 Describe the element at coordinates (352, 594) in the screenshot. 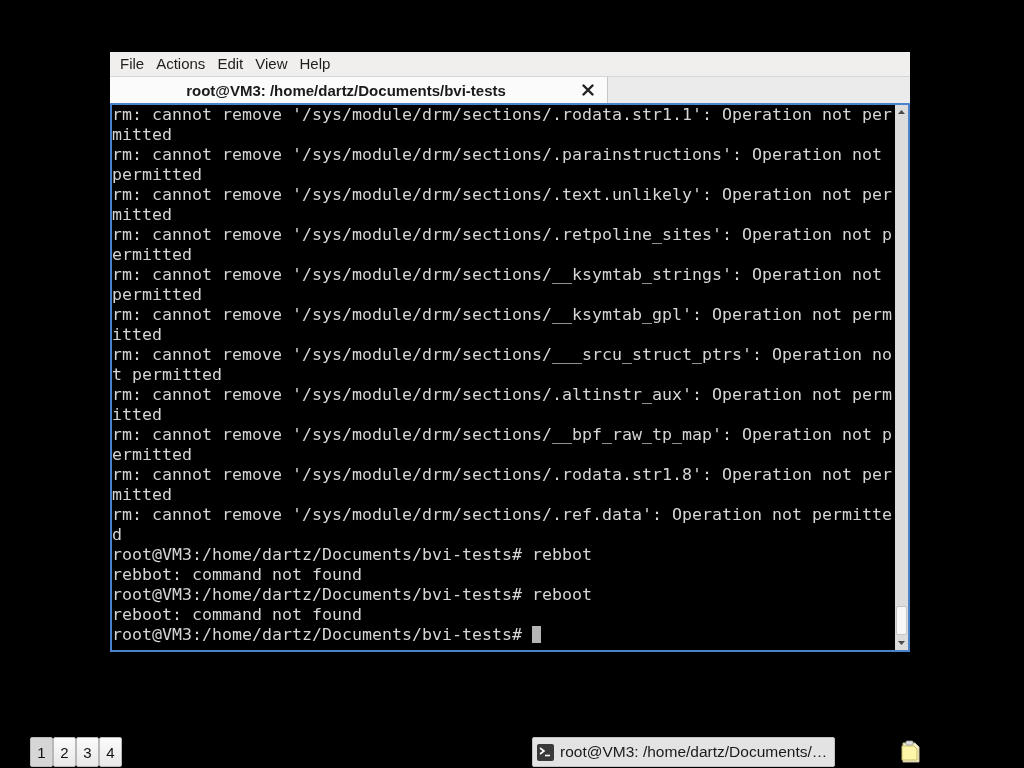

I see `terminal-line: root@VM3:/home/dartz/Documents/bvi-tests# reboot` at that location.